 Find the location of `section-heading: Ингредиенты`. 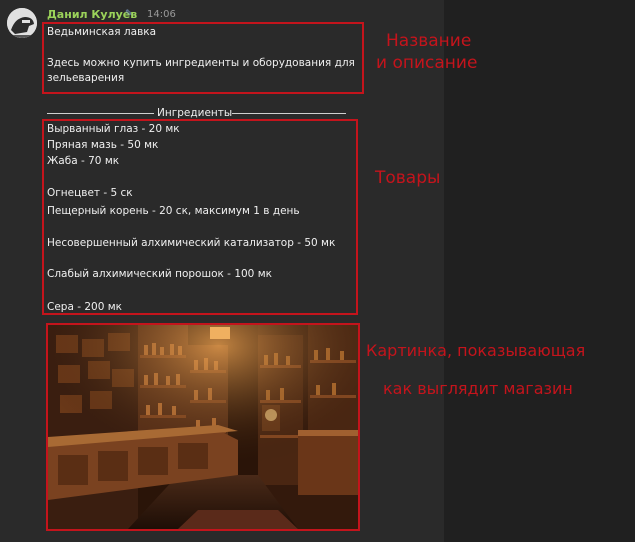

section-heading: Ингредиенты is located at coordinates (195, 113).